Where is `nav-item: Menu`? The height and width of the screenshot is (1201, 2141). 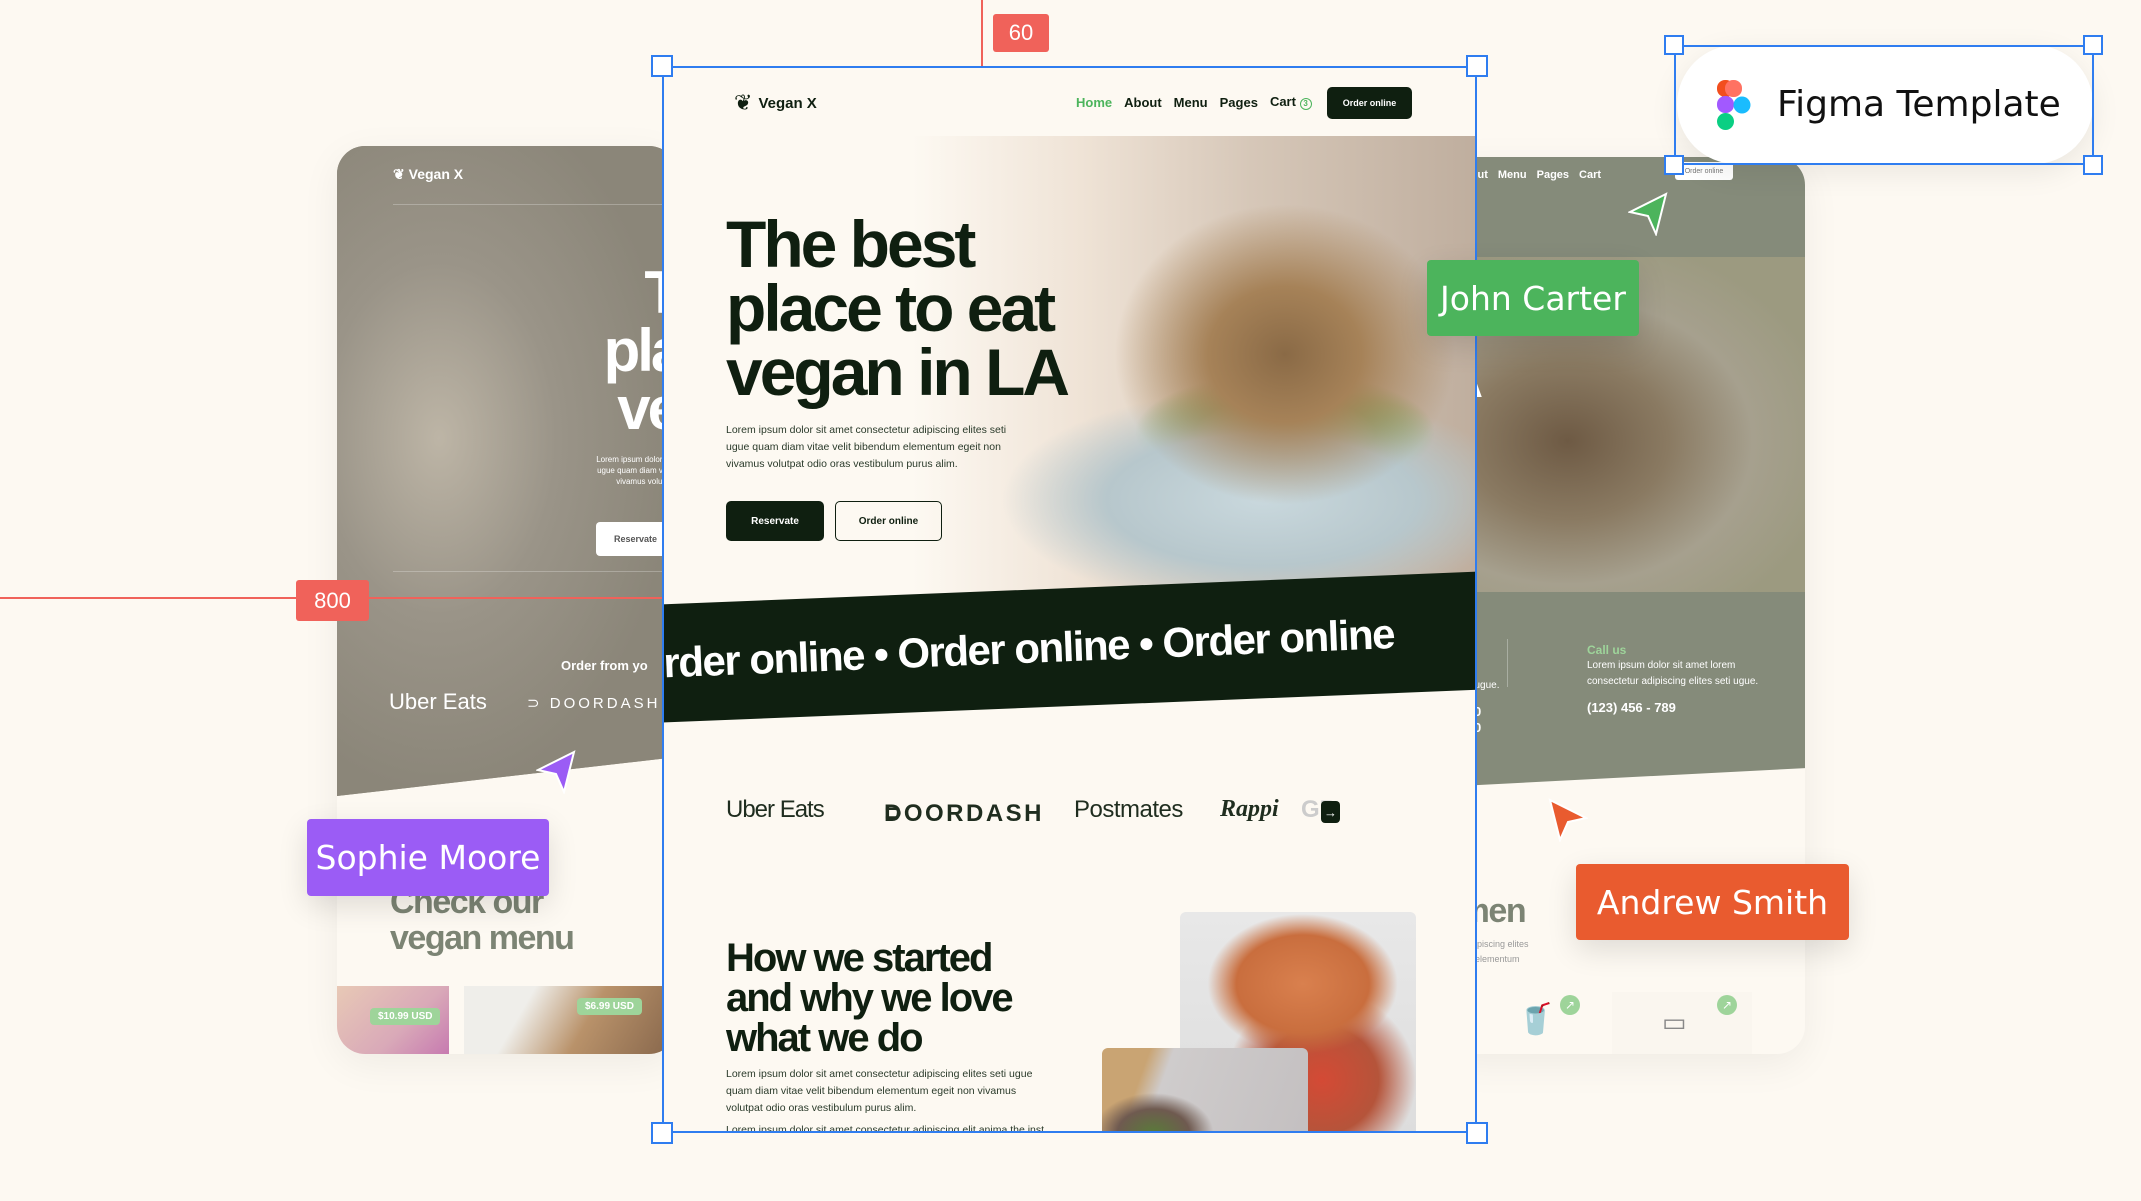
nav-item: Menu is located at coordinates (1512, 175).